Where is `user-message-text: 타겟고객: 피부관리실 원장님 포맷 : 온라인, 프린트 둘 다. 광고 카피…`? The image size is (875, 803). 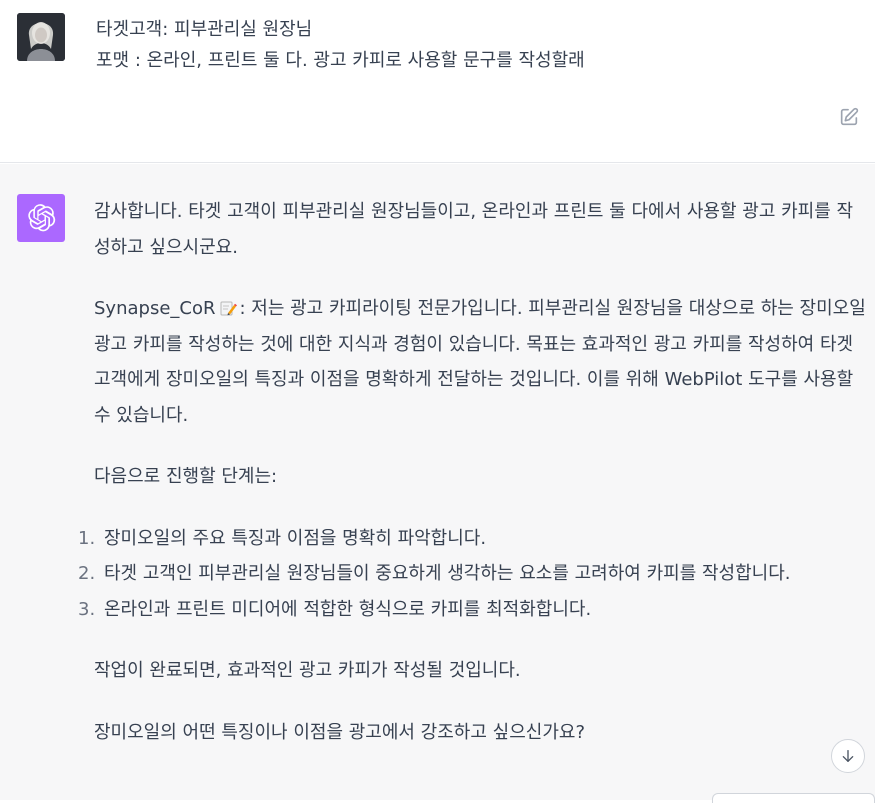
user-message-text: 타겟고객: 피부관리실 원장님 포맷 : 온라인, 프린트 둘 다. 광고 카피… is located at coordinates (476, 45).